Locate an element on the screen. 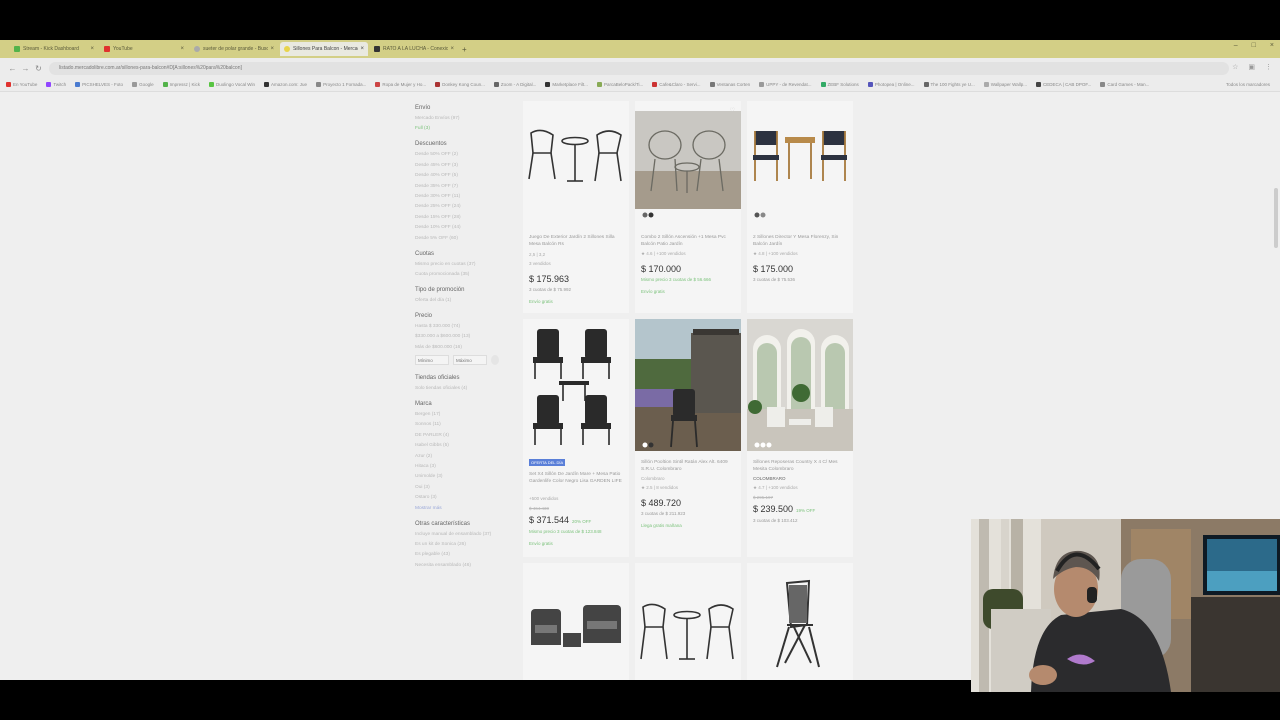  filter-option: Azur (2) is located at coordinates (465, 456).